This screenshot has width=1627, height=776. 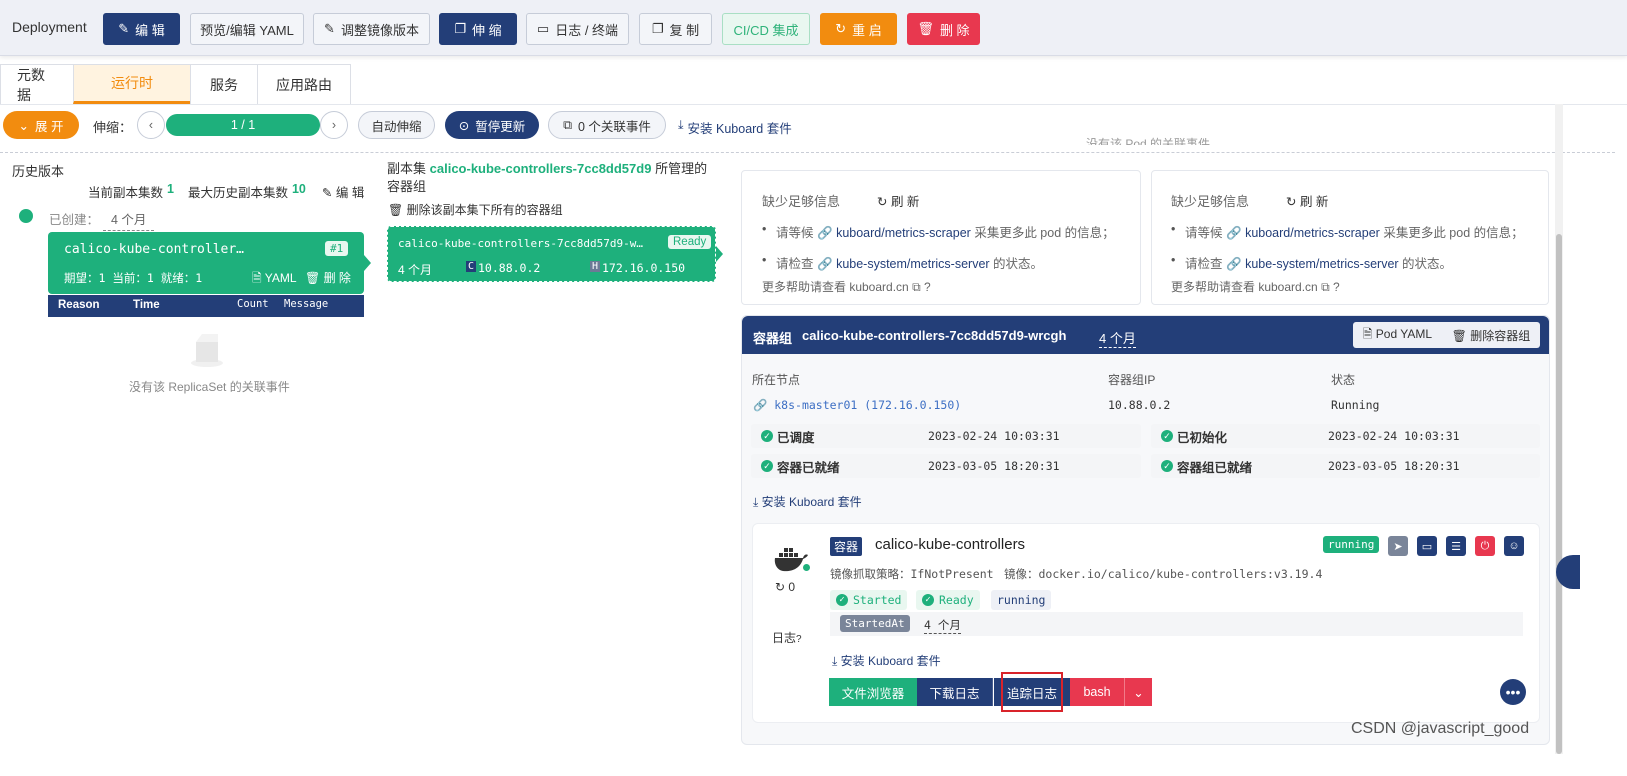 What do you see at coordinates (1097, 692) in the screenshot?
I see `bash-button: bash` at bounding box center [1097, 692].